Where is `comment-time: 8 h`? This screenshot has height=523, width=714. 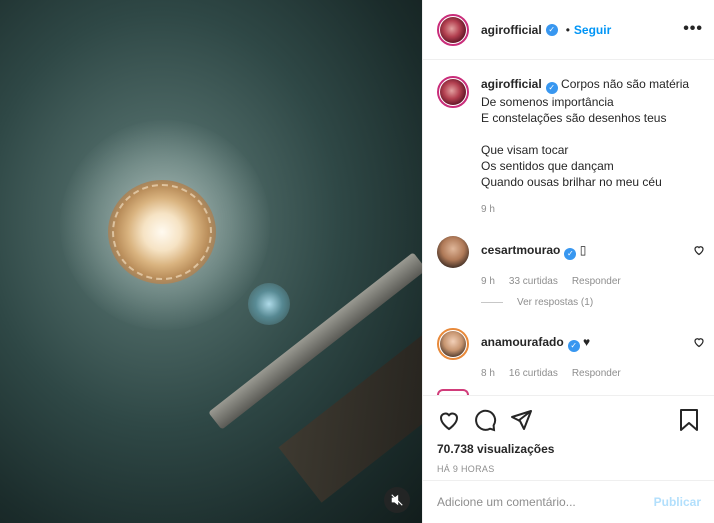 comment-time: 8 h is located at coordinates (488, 373).